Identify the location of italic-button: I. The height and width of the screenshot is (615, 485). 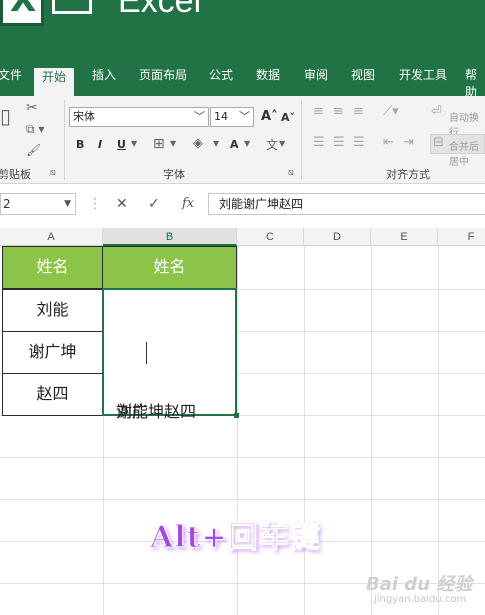
(100, 144).